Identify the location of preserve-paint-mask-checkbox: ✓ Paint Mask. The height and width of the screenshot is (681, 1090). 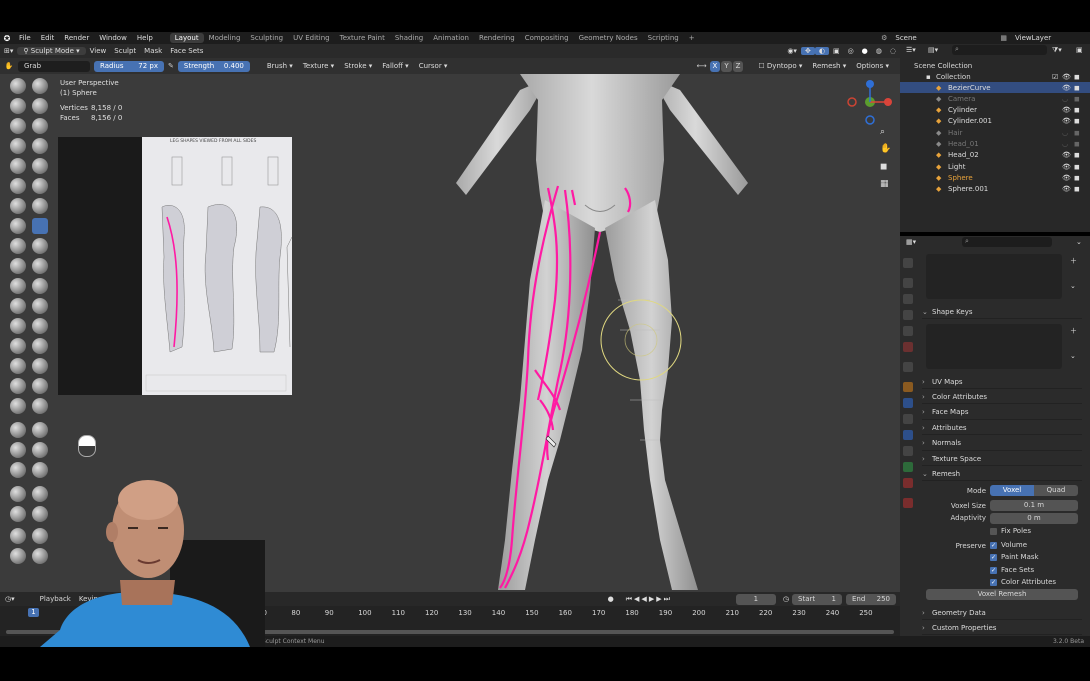
(1014, 557).